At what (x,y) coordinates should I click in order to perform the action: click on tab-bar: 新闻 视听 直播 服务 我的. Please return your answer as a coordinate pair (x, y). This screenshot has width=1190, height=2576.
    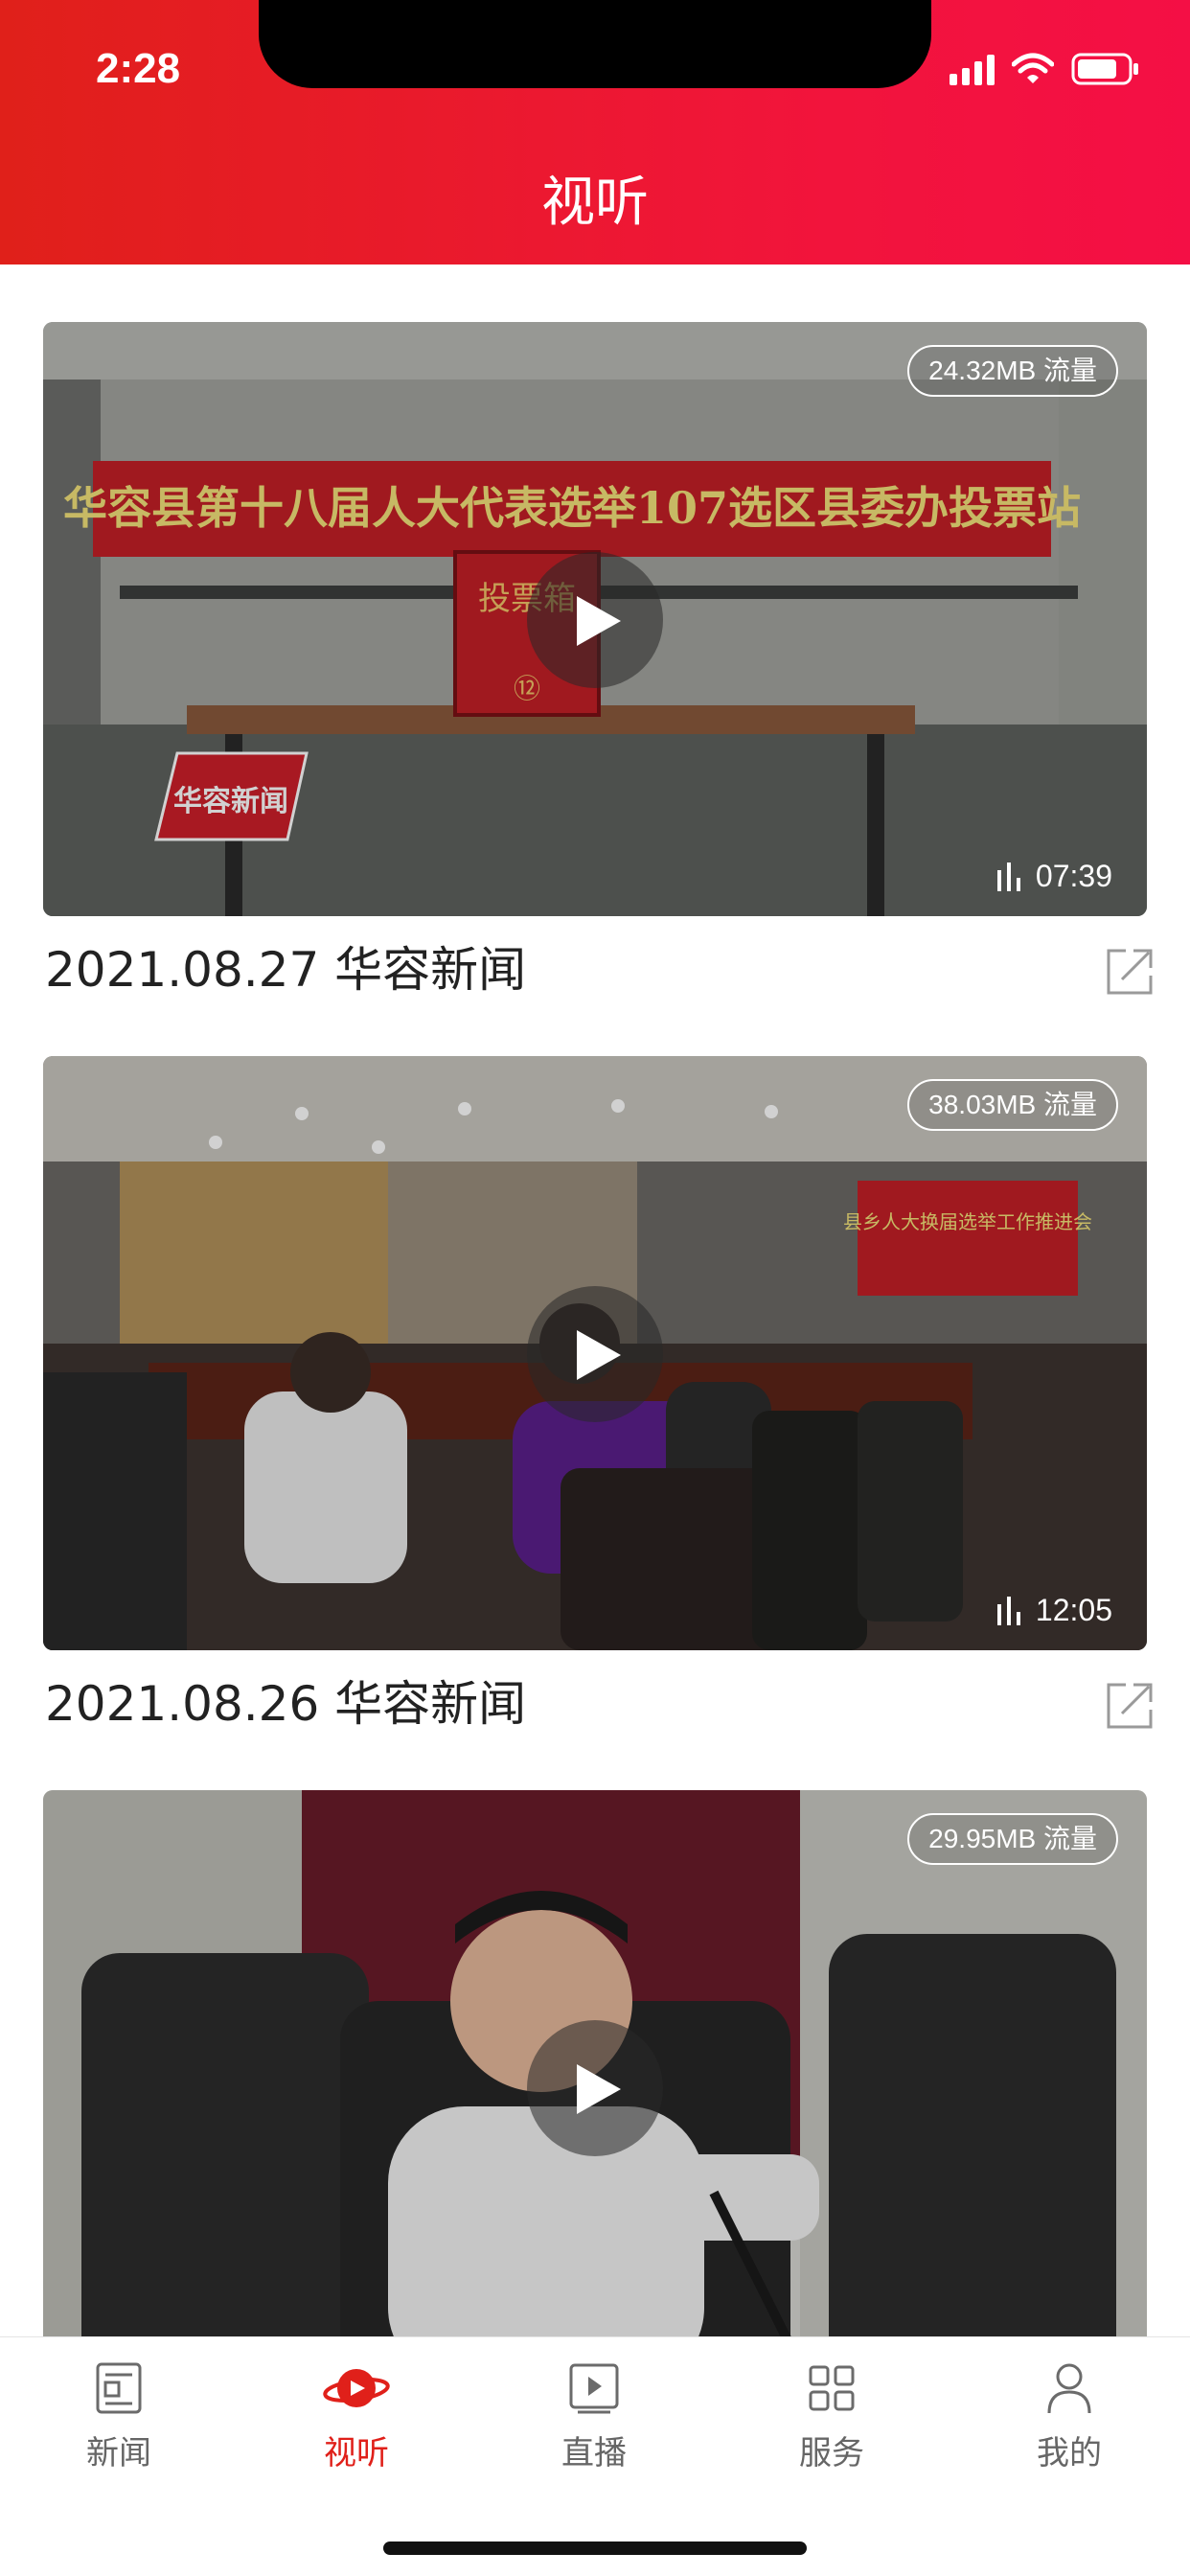
    Looking at the image, I should click on (595, 2456).